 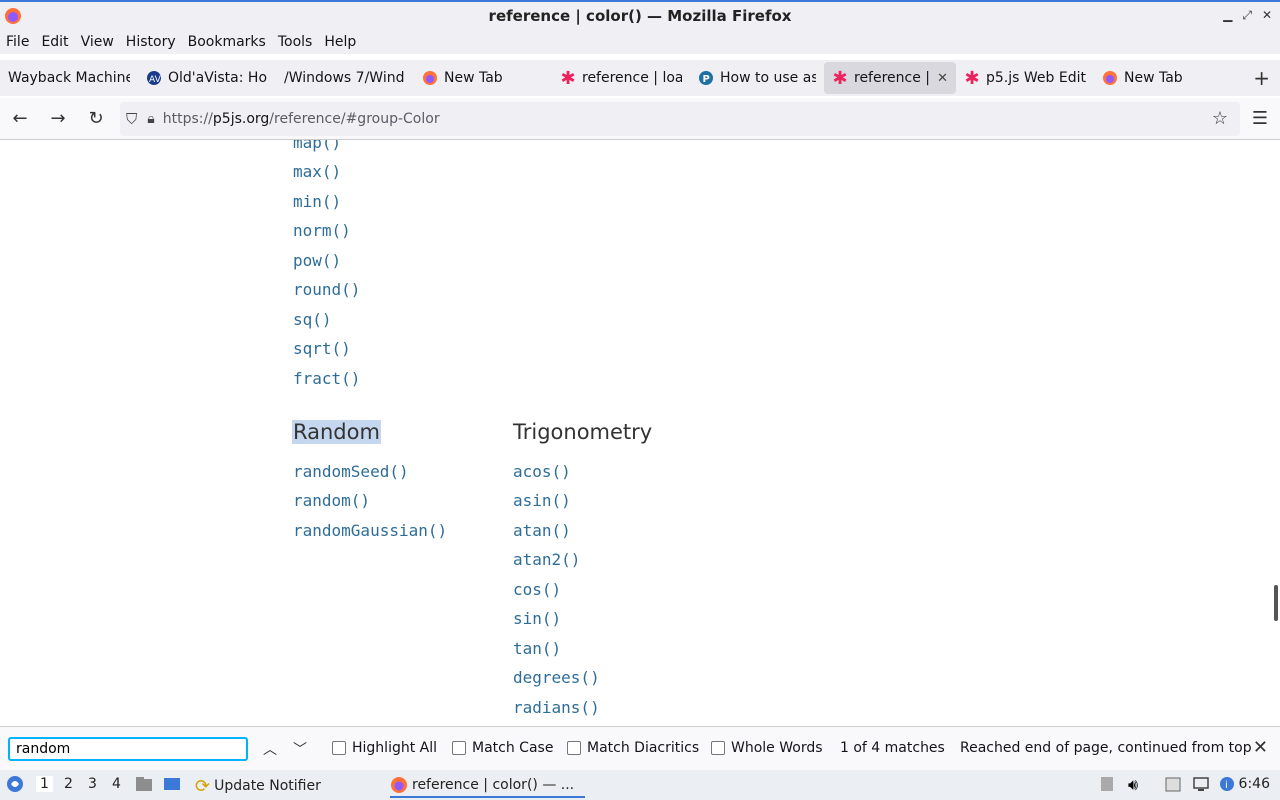 I want to click on fn-link: randomGaussian(), so click(x=370, y=530).